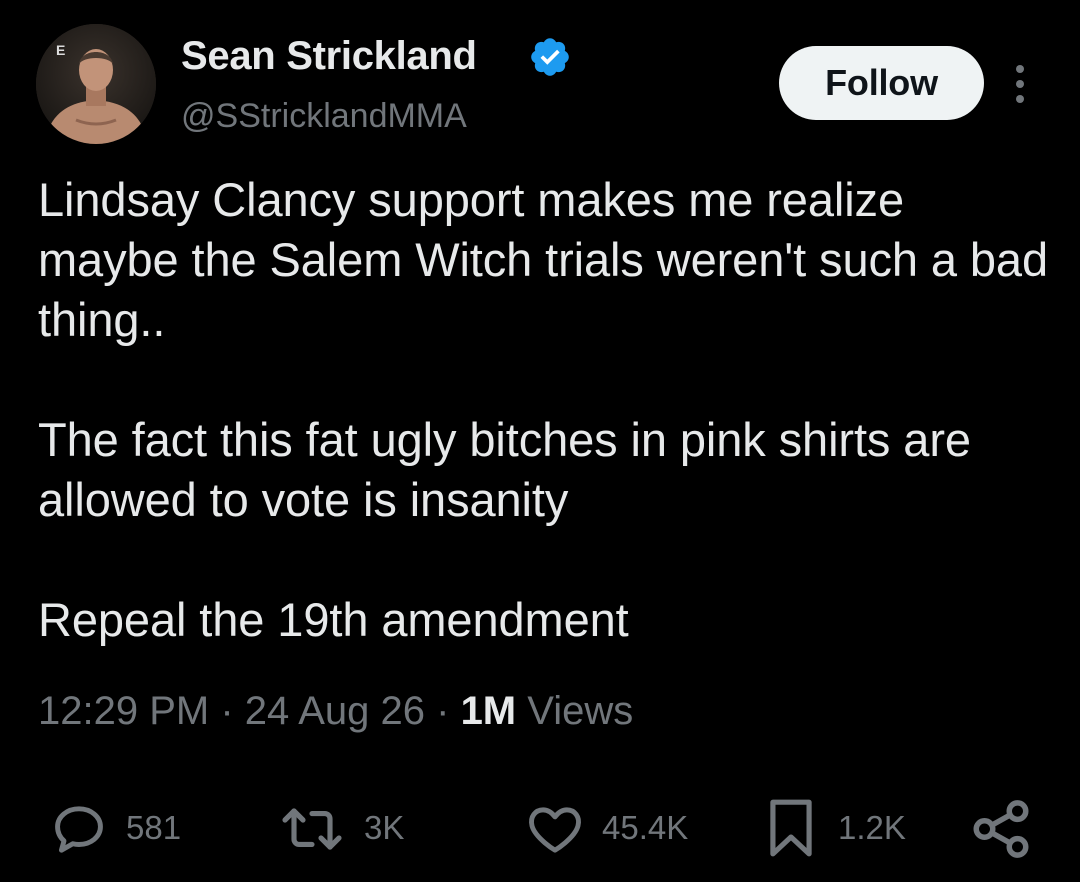  Describe the element at coordinates (489, 711) in the screenshot. I see `views-count: 1M` at that location.